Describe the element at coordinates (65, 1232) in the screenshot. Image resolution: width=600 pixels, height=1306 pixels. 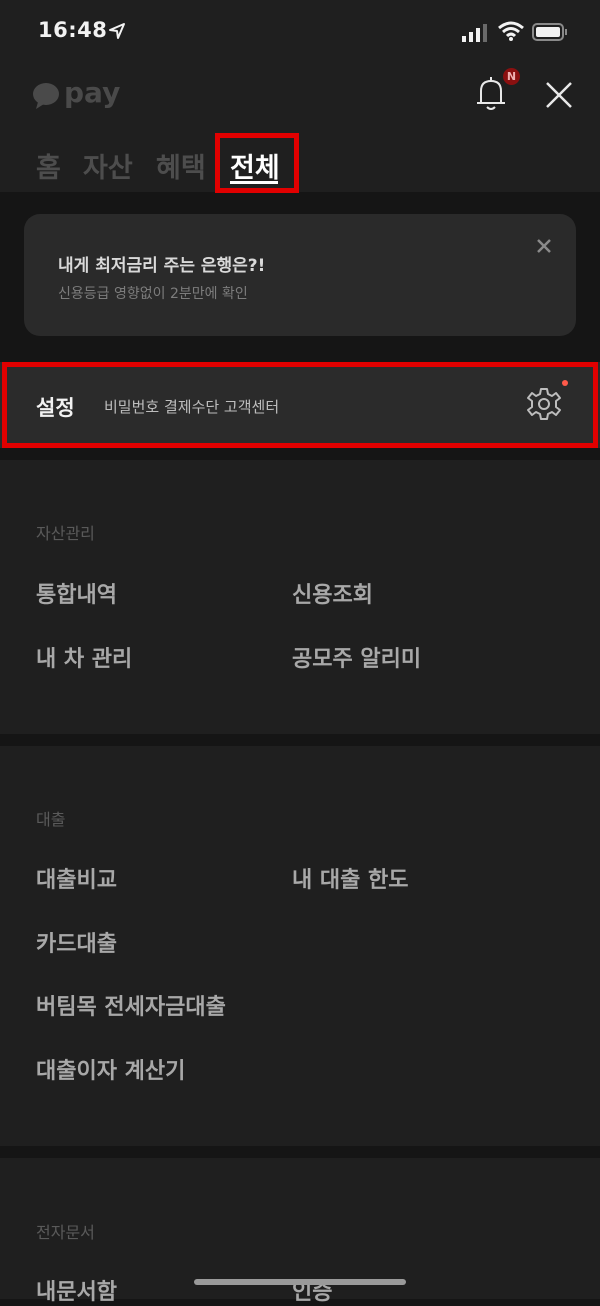
I see `section-title: 전자문서` at that location.